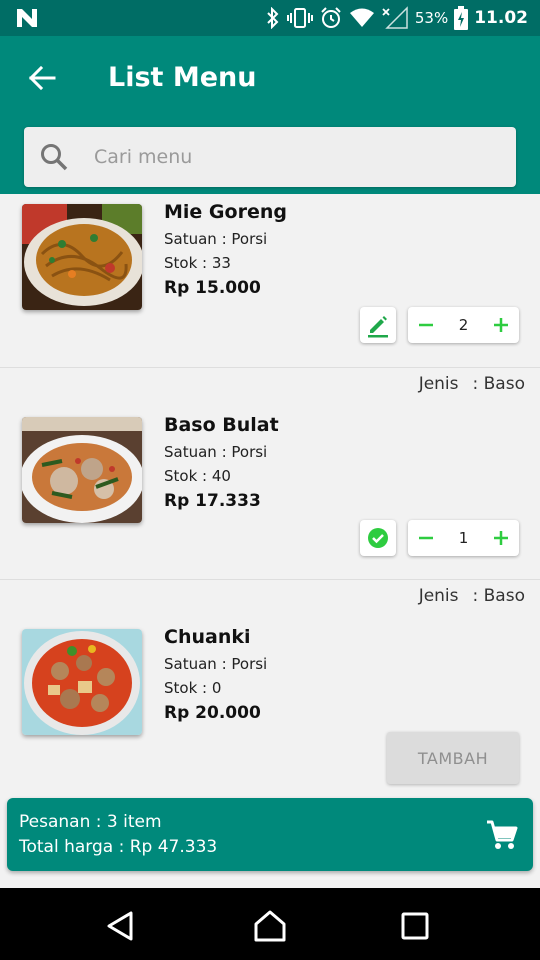 The height and width of the screenshot is (960, 540). I want to click on item-stock: Stok : 0, so click(193, 688).